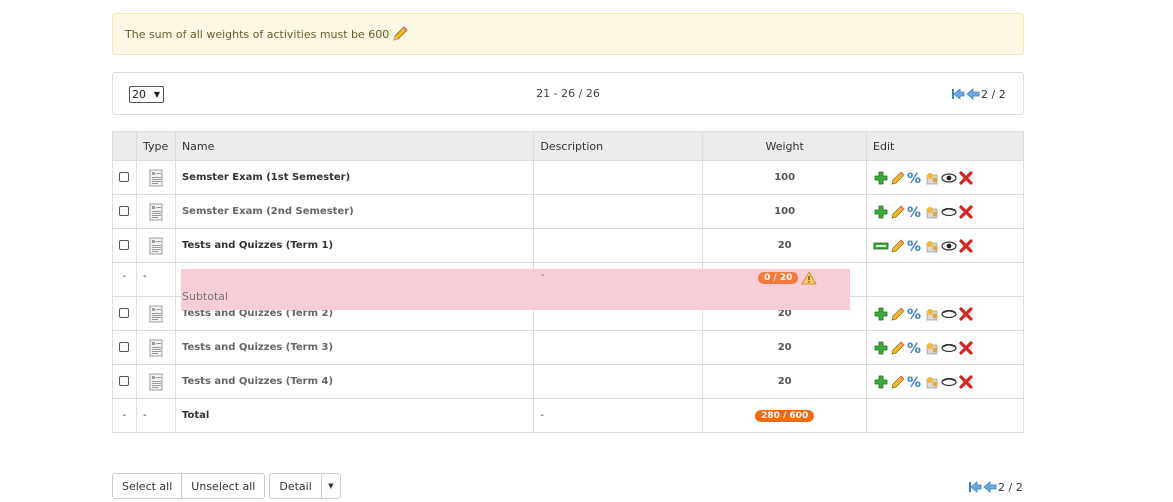  Describe the element at coordinates (354, 381) in the screenshot. I see `row-name: Tests and Quizzes (Term 4)` at that location.